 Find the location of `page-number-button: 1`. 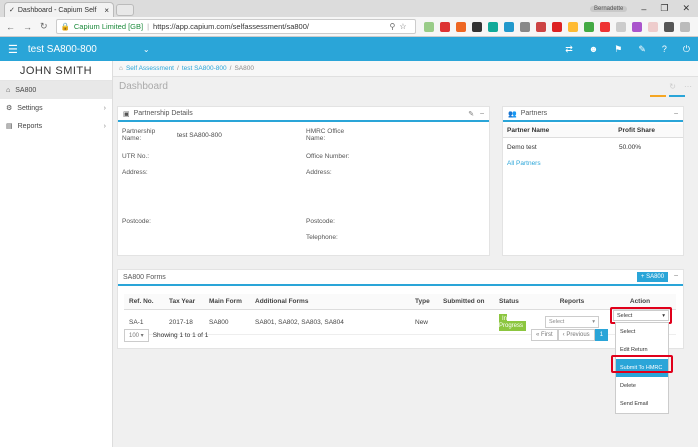

page-number-button: 1 is located at coordinates (601, 335).